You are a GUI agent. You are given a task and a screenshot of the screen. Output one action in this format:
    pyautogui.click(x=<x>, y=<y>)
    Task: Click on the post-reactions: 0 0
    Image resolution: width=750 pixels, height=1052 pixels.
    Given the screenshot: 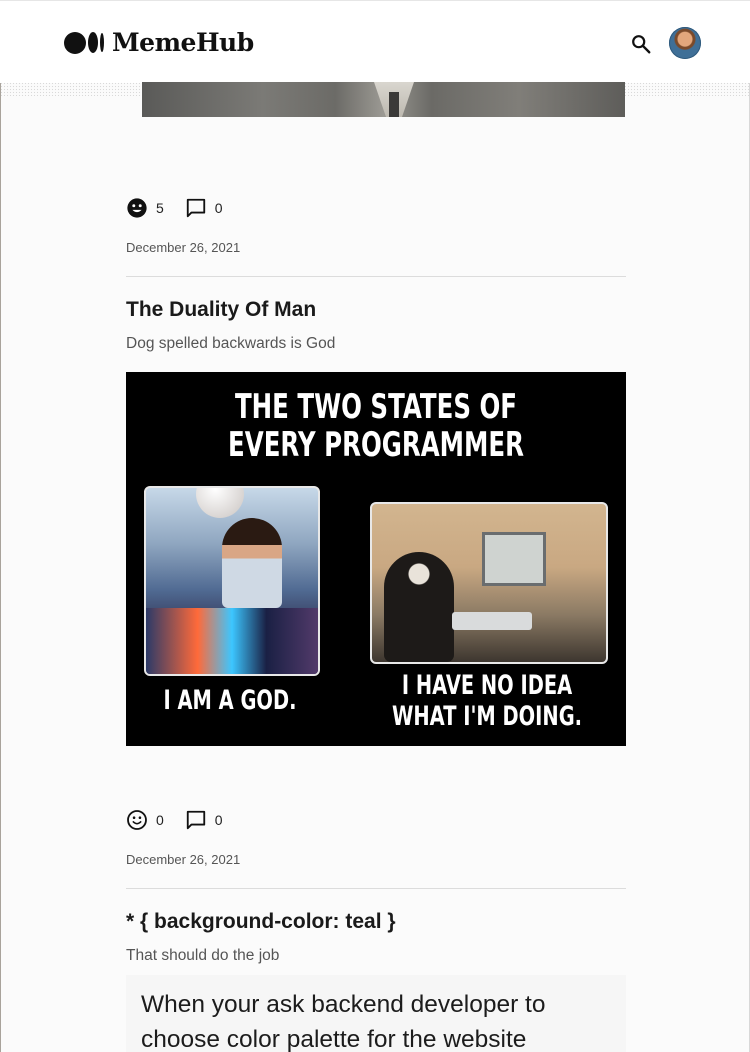 What is the action you would take?
    pyautogui.click(x=185, y=820)
    